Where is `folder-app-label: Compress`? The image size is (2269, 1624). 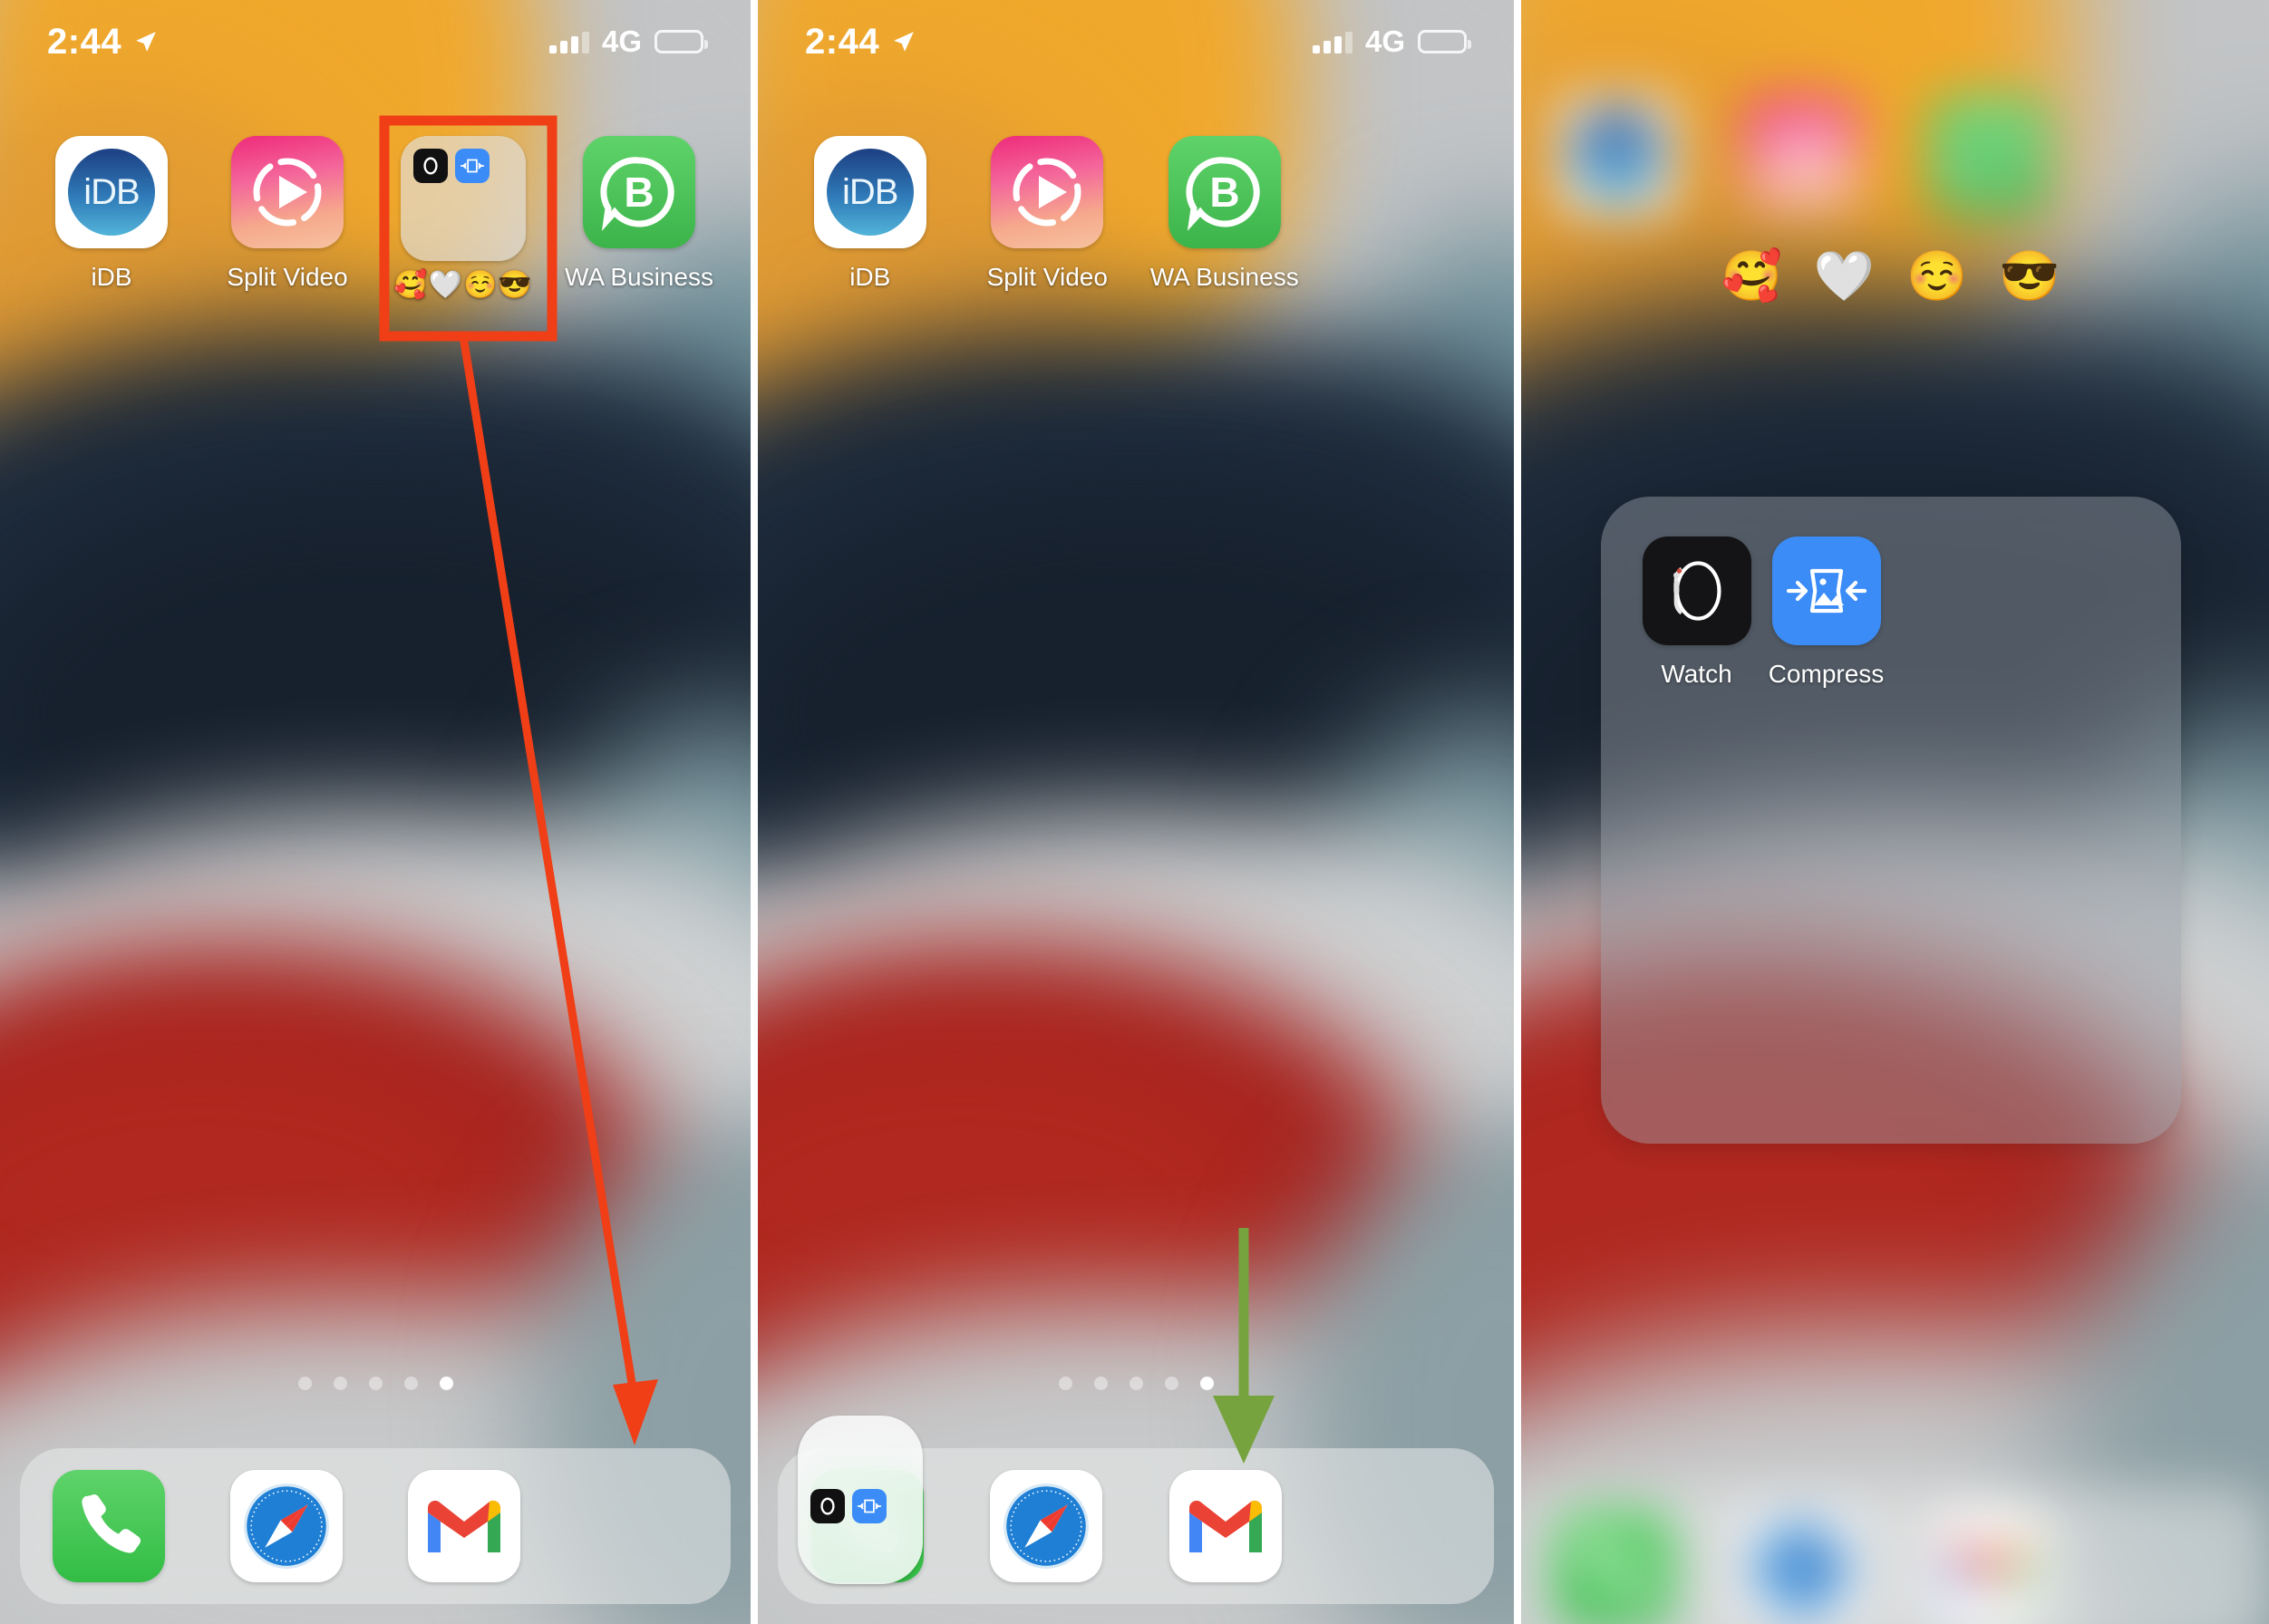
folder-app-label: Compress is located at coordinates (1826, 674).